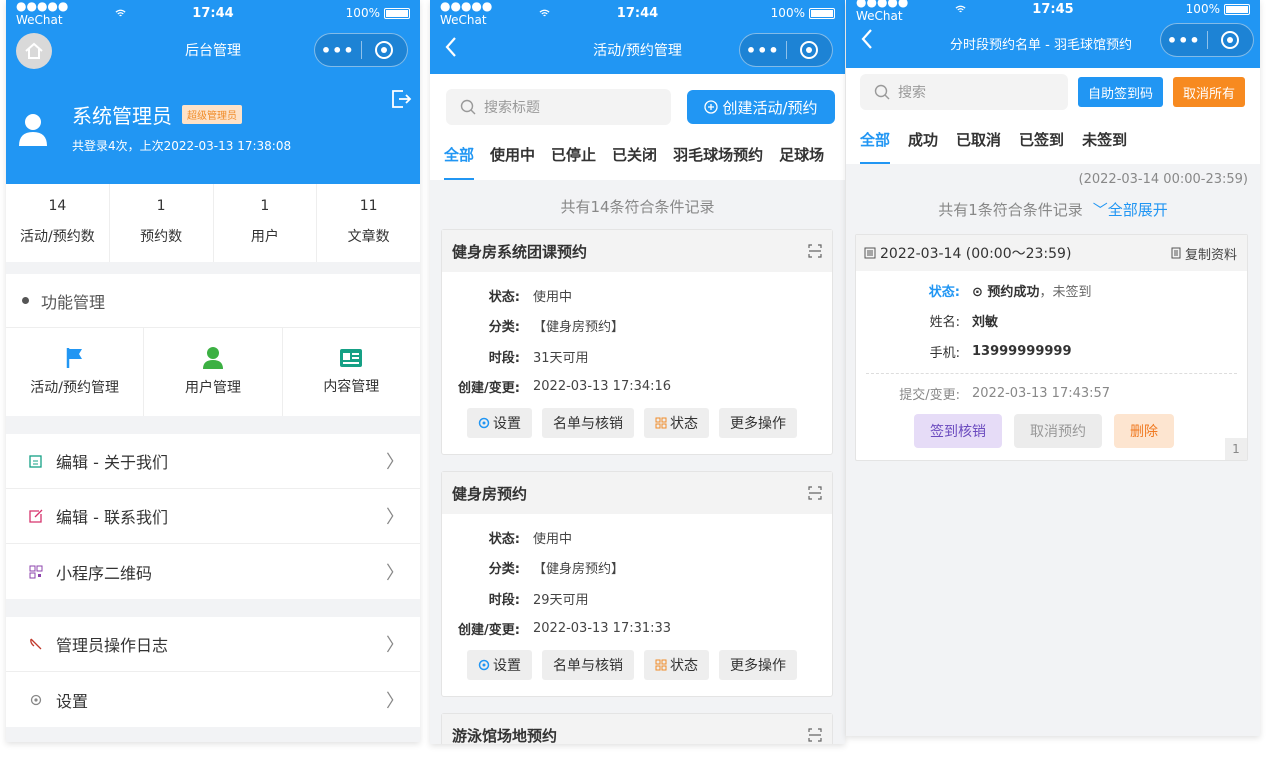 This screenshot has width=1267, height=774. What do you see at coordinates (266, 223) in the screenshot?
I see `stat-users: 1 用户` at bounding box center [266, 223].